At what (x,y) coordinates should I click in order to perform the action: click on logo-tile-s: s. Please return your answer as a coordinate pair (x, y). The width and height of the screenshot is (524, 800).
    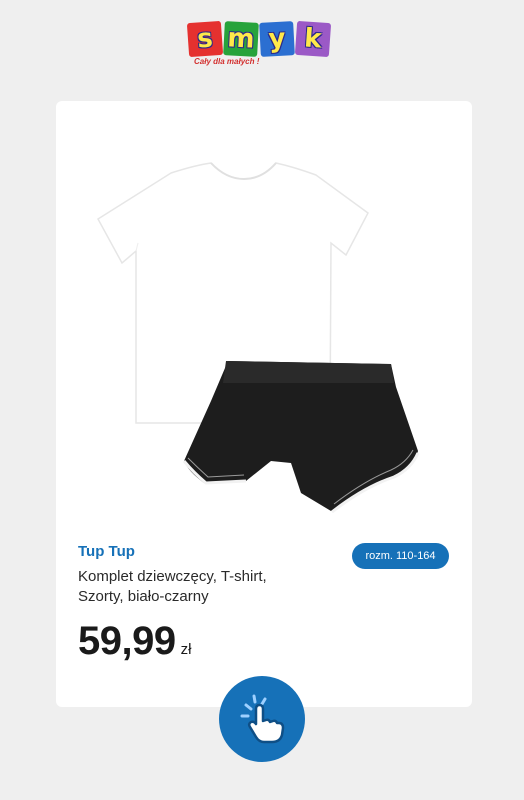
    Looking at the image, I should click on (205, 39).